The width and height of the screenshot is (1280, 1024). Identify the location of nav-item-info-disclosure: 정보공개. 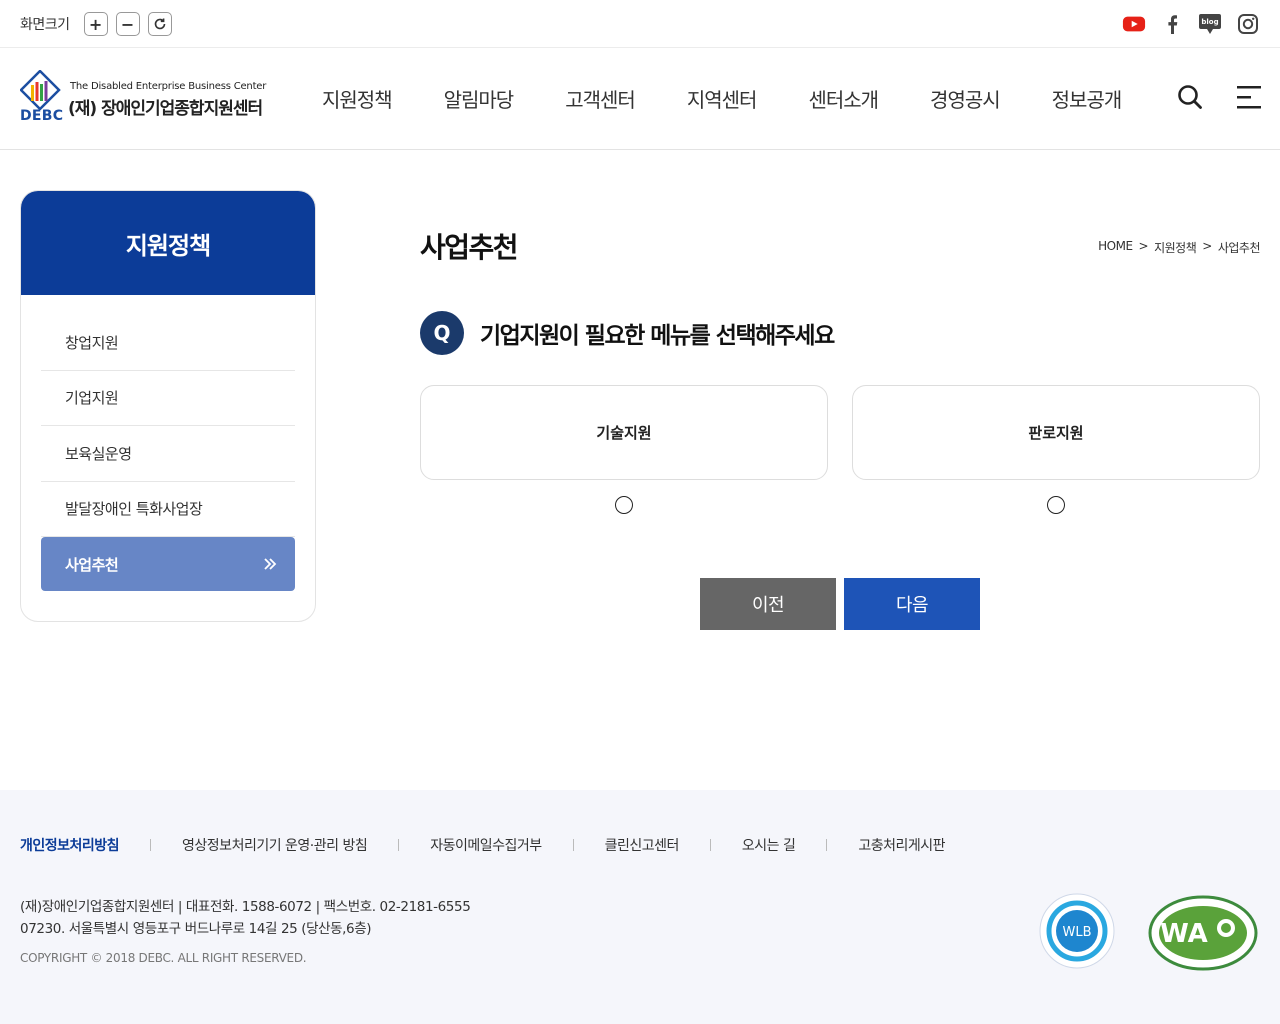
(1087, 98).